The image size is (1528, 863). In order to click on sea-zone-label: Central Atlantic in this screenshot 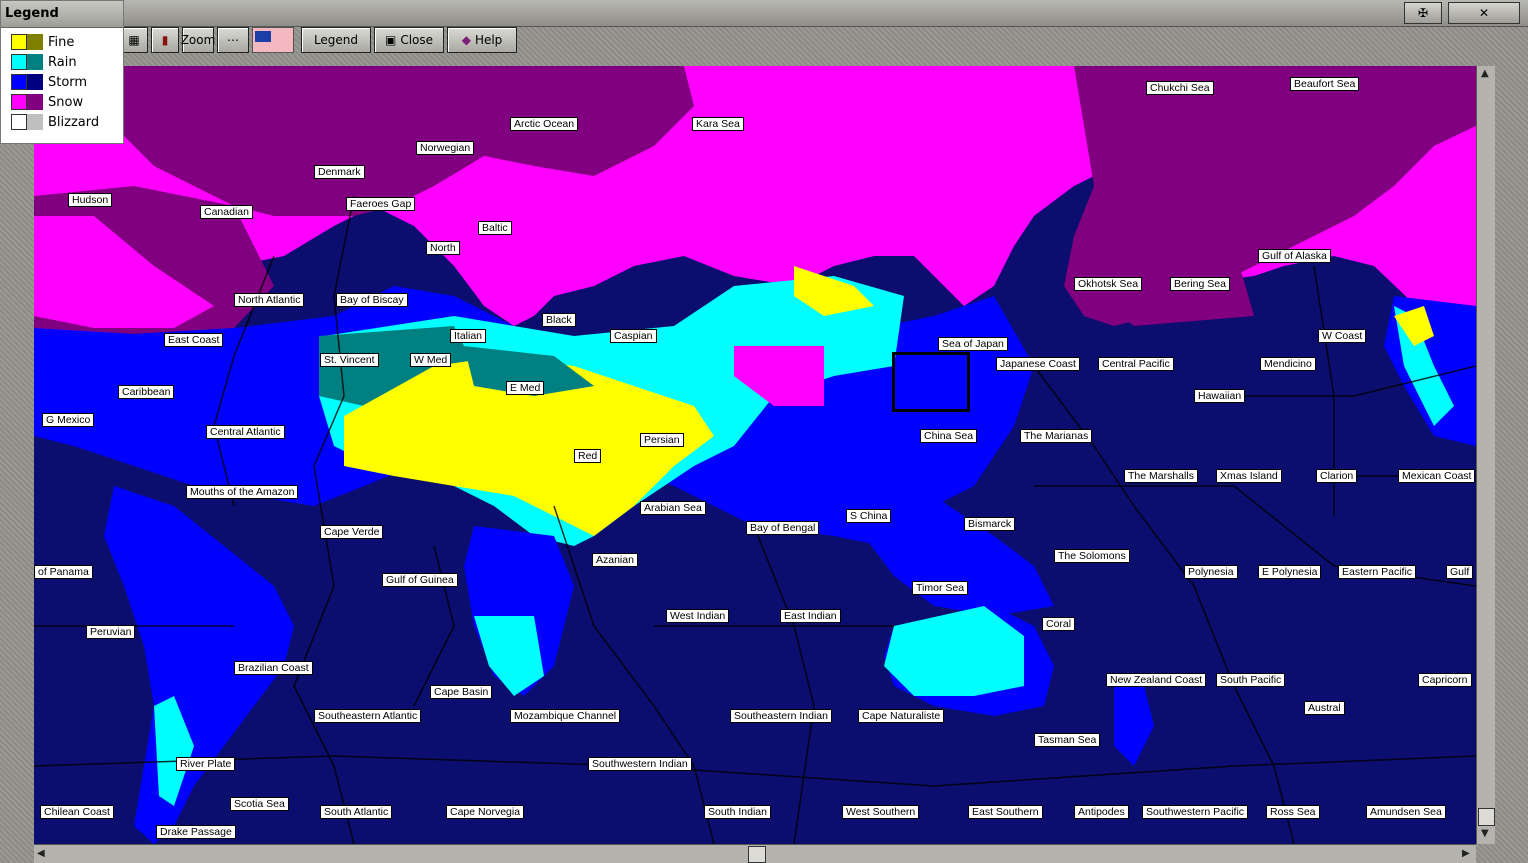, I will do `click(245, 432)`.